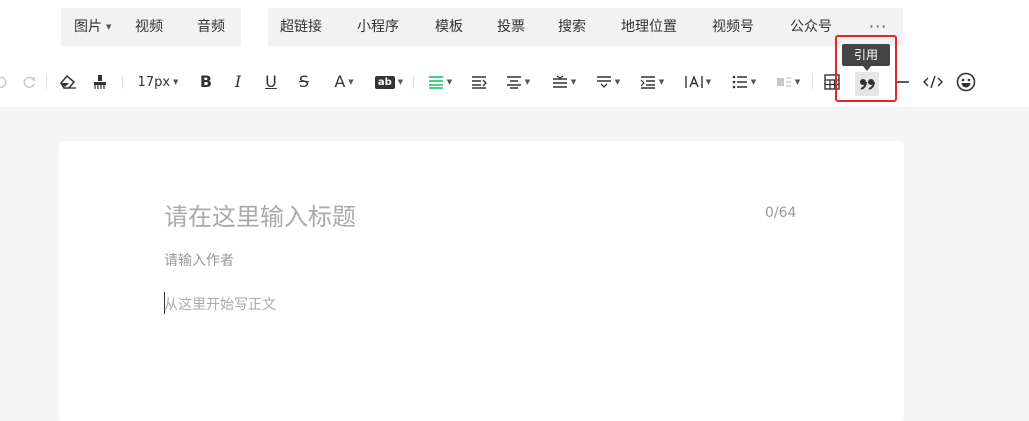 This screenshot has width=1029, height=421. I want to click on insert-search-button: 搜索, so click(572, 27).